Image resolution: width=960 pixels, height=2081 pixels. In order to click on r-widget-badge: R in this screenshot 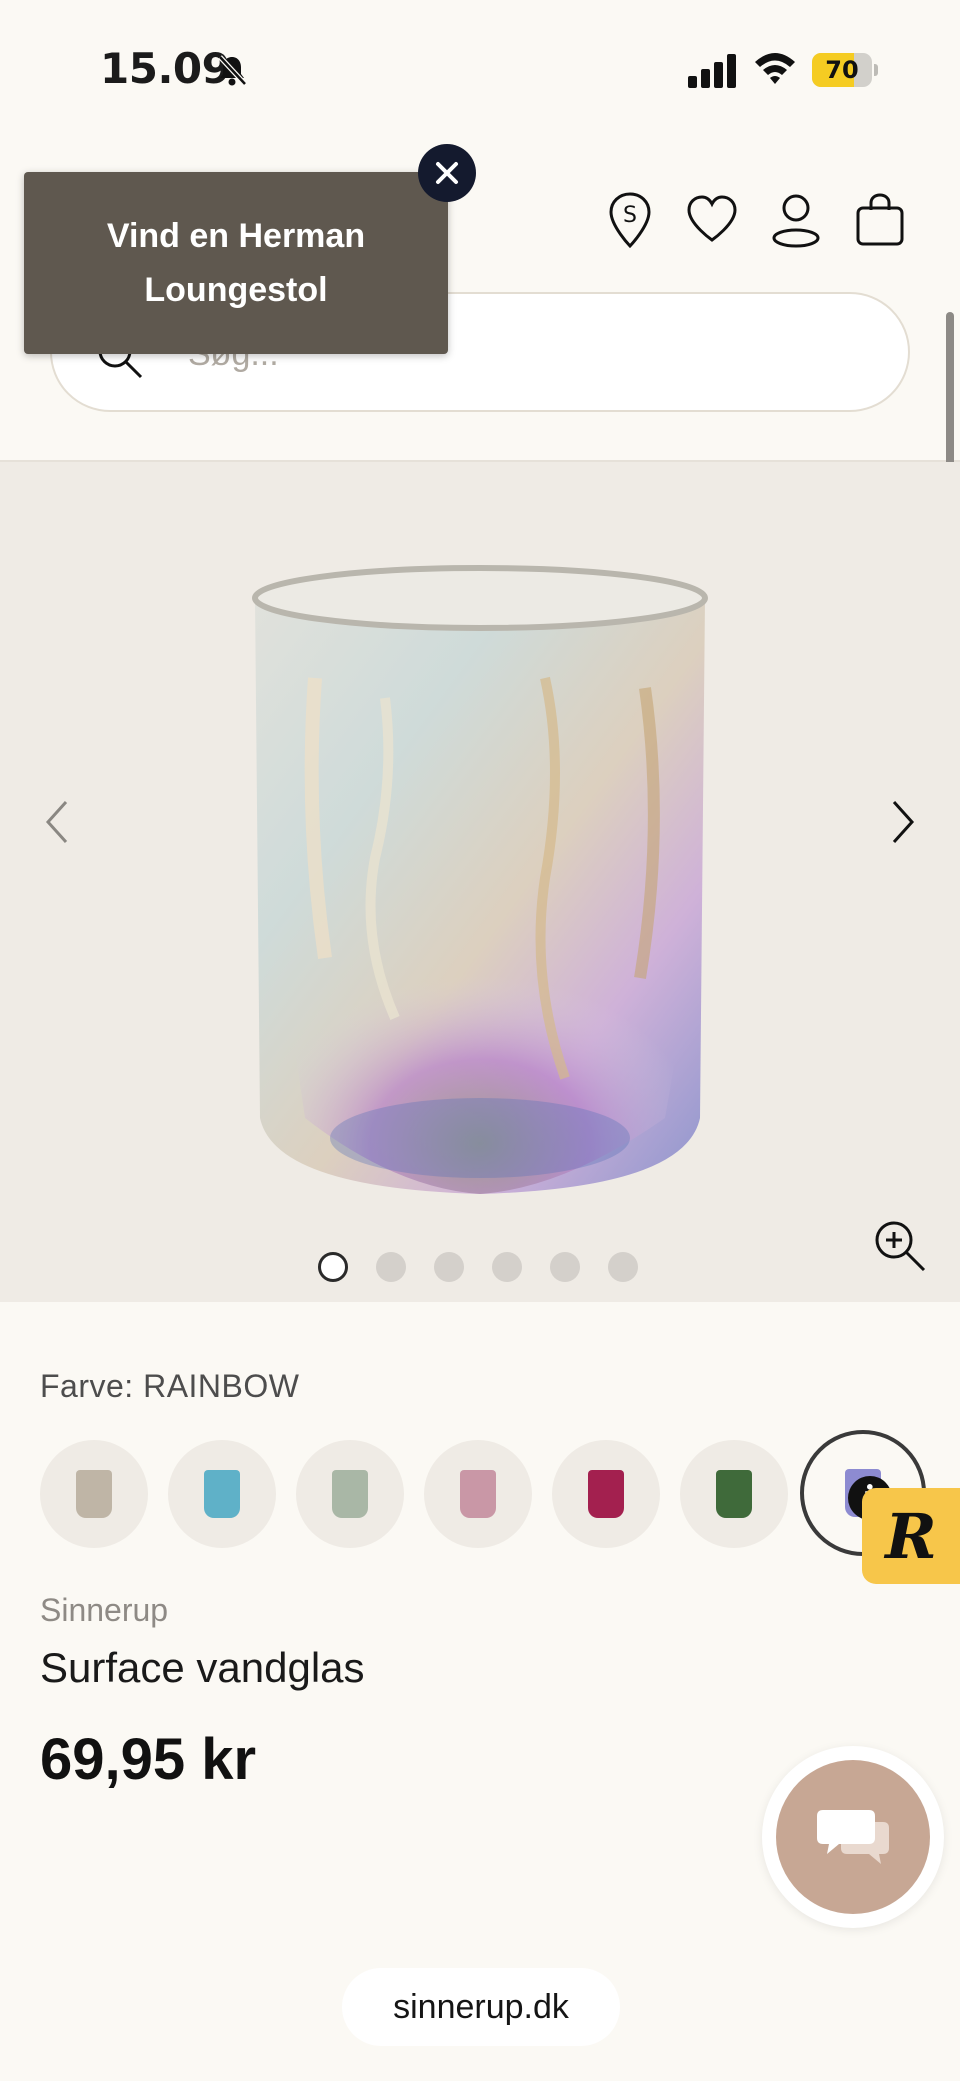, I will do `click(911, 1536)`.